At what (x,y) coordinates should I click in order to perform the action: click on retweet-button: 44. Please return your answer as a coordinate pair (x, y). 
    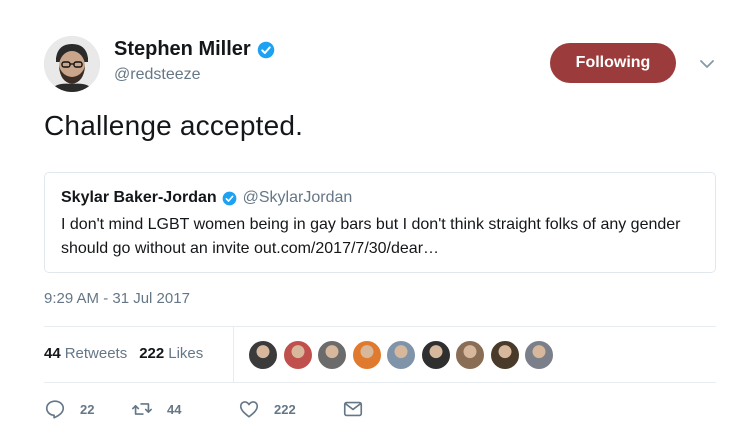
    Looking at the image, I should click on (184, 409).